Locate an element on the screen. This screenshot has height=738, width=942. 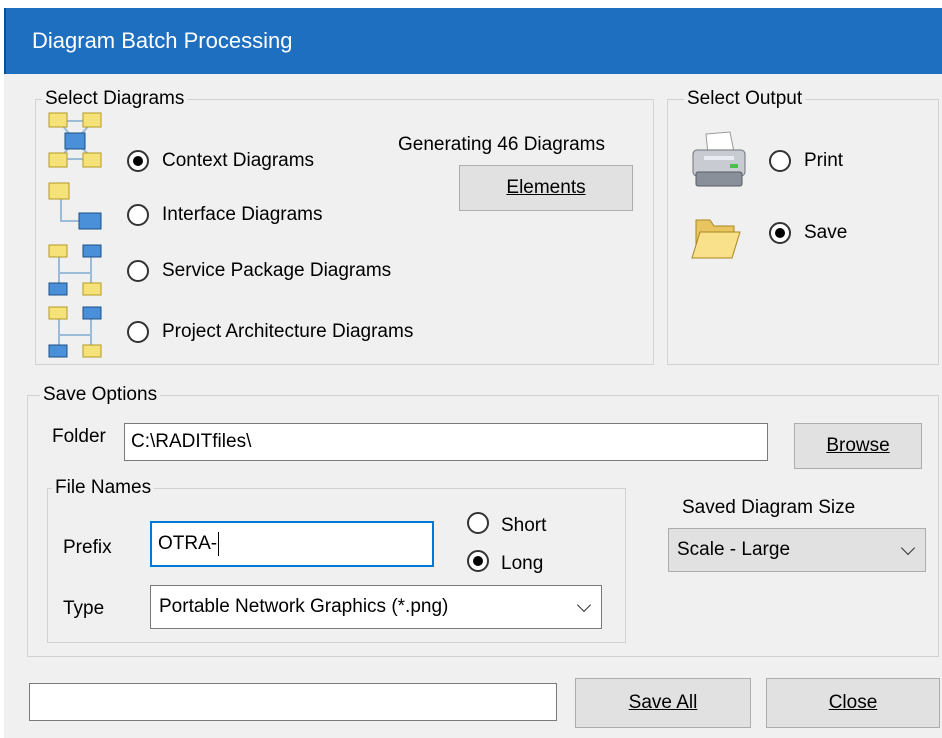
text-cursor is located at coordinates (219, 544).